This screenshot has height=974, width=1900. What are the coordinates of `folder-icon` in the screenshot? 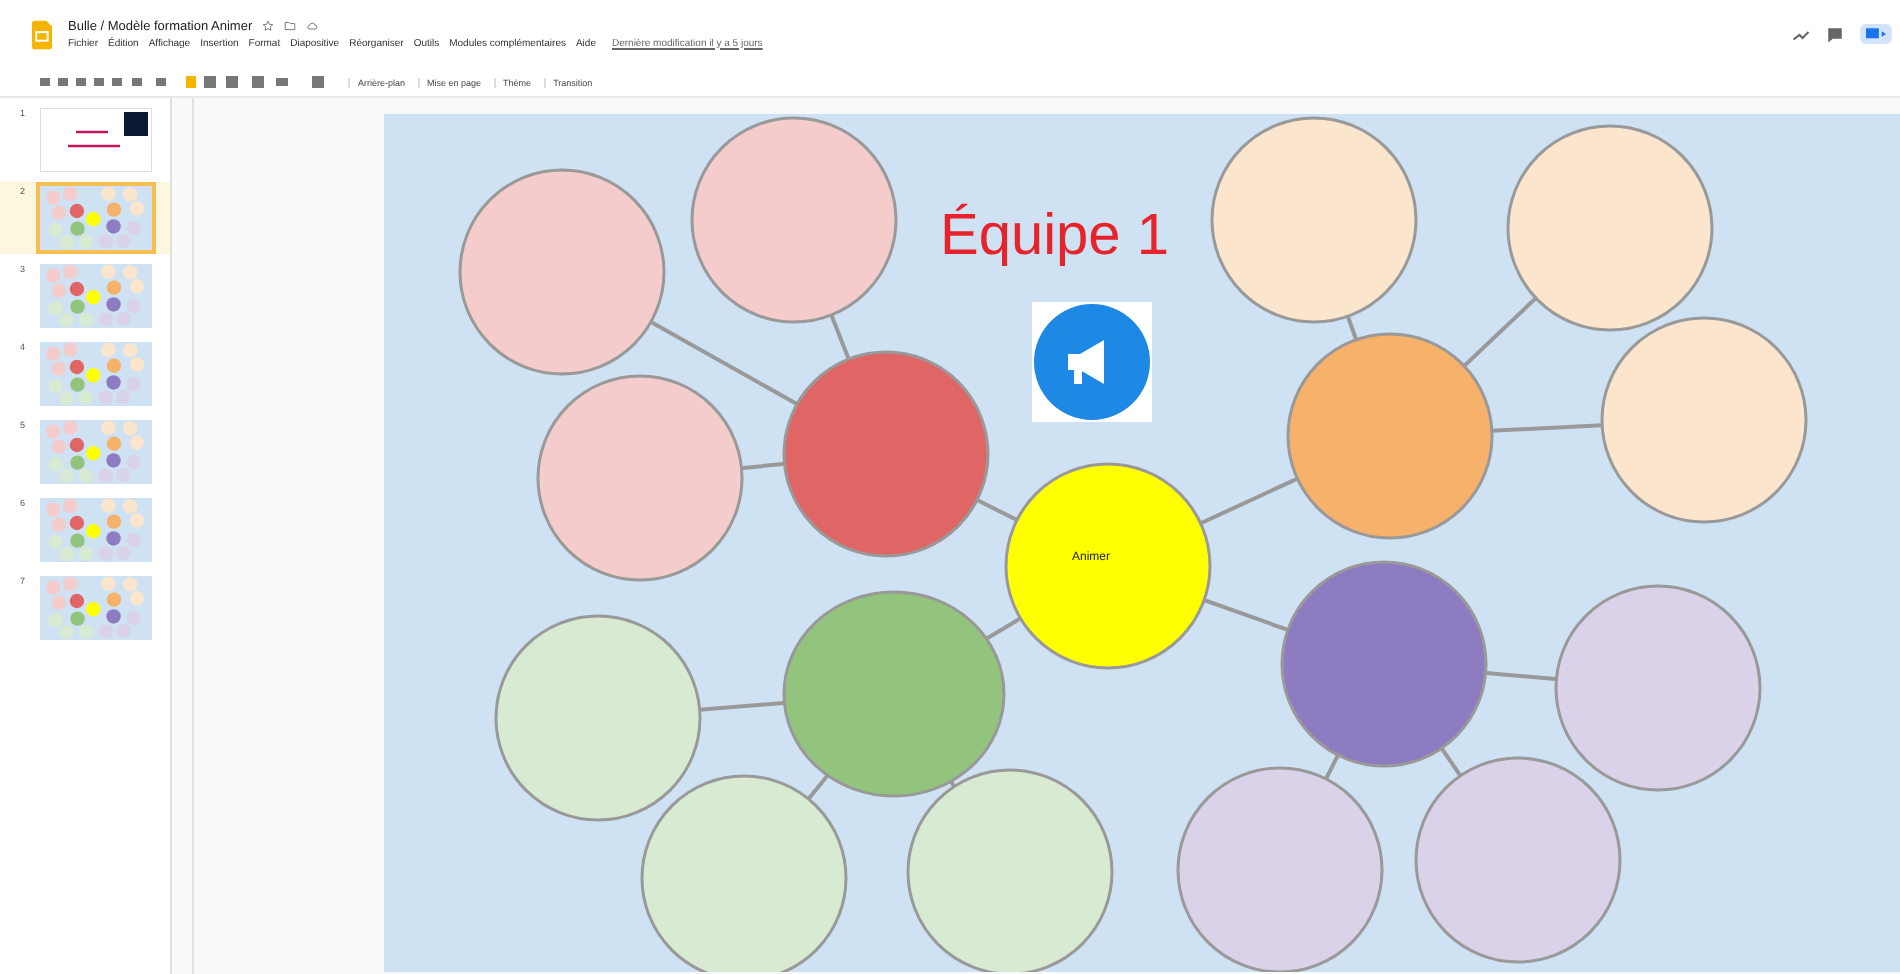 It's located at (290, 26).